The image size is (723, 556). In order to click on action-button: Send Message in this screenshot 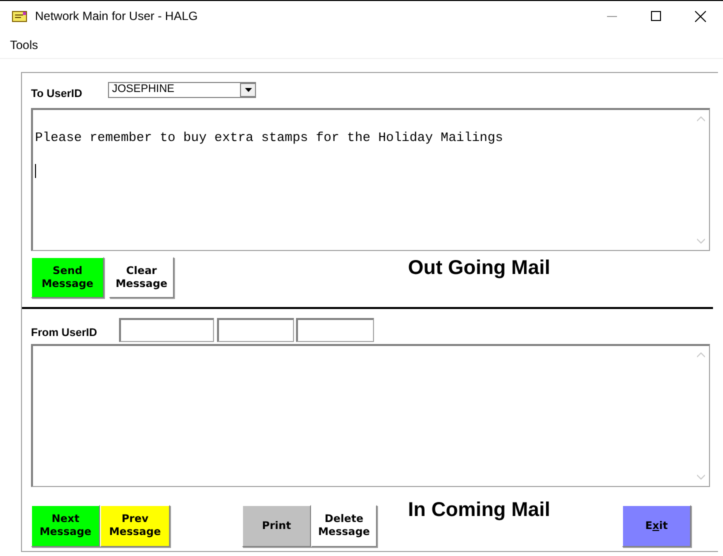, I will do `click(67, 277)`.